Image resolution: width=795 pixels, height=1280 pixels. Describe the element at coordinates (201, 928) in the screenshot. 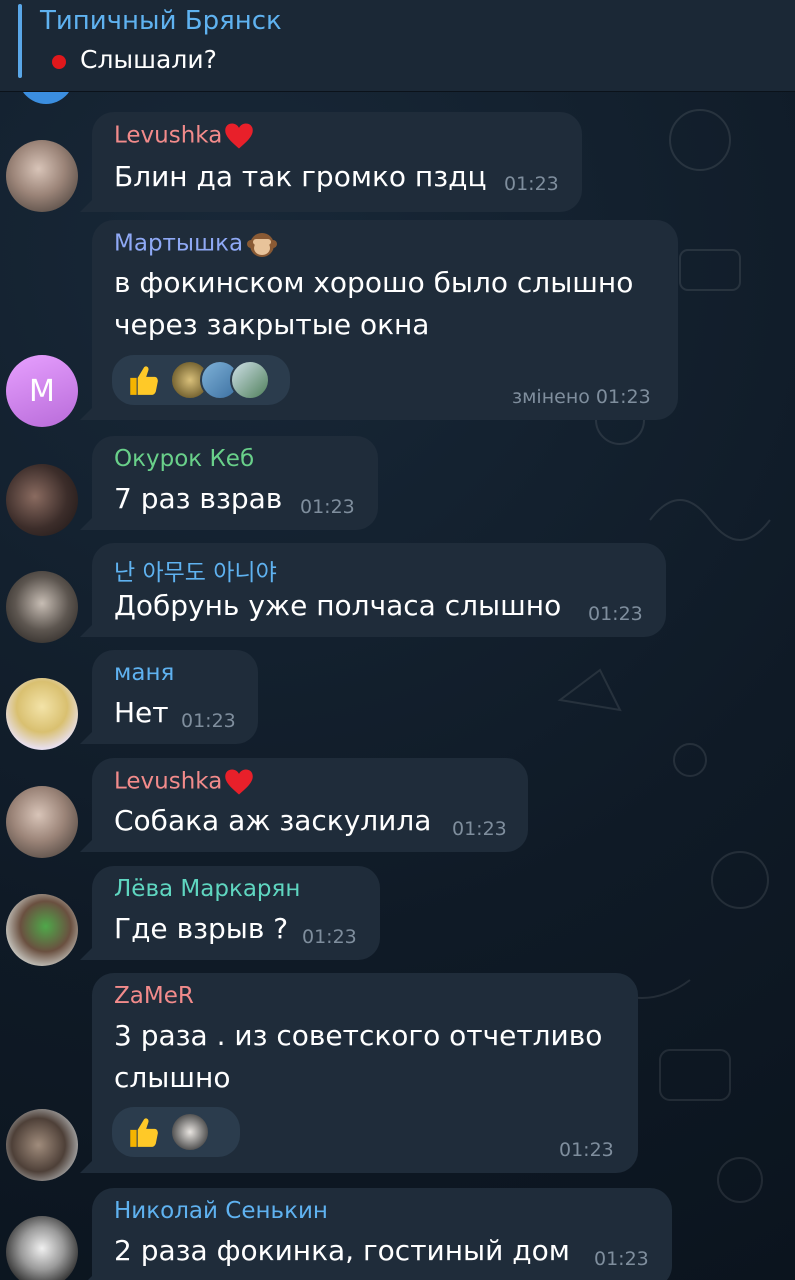

I see `message-text: Где взрыв ?` at that location.